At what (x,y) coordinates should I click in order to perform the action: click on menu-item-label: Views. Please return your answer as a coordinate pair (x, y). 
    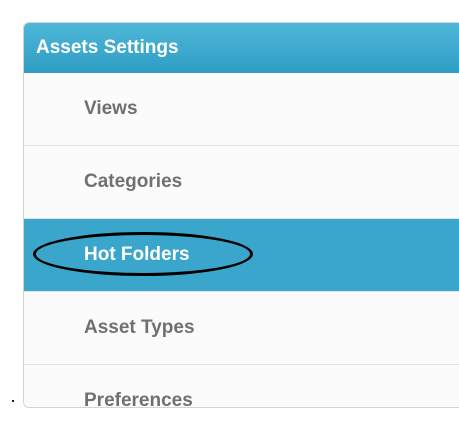
    Looking at the image, I should click on (111, 108).